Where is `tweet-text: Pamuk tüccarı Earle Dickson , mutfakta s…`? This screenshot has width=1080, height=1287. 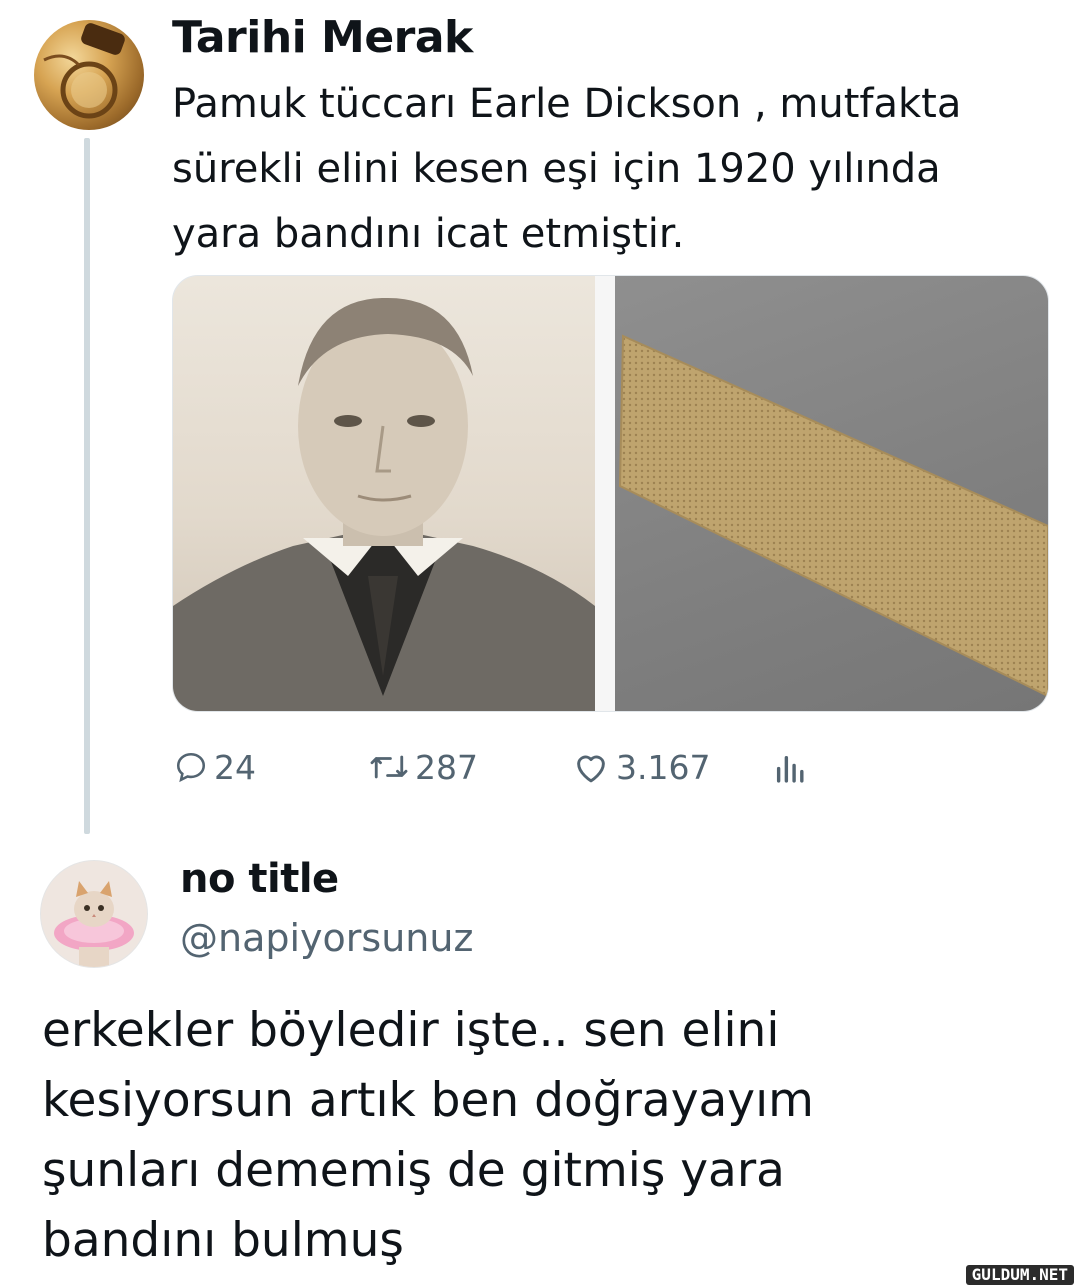
tweet-text: Pamuk tüccarı Earle Dickson , mutfakta s… is located at coordinates (567, 169).